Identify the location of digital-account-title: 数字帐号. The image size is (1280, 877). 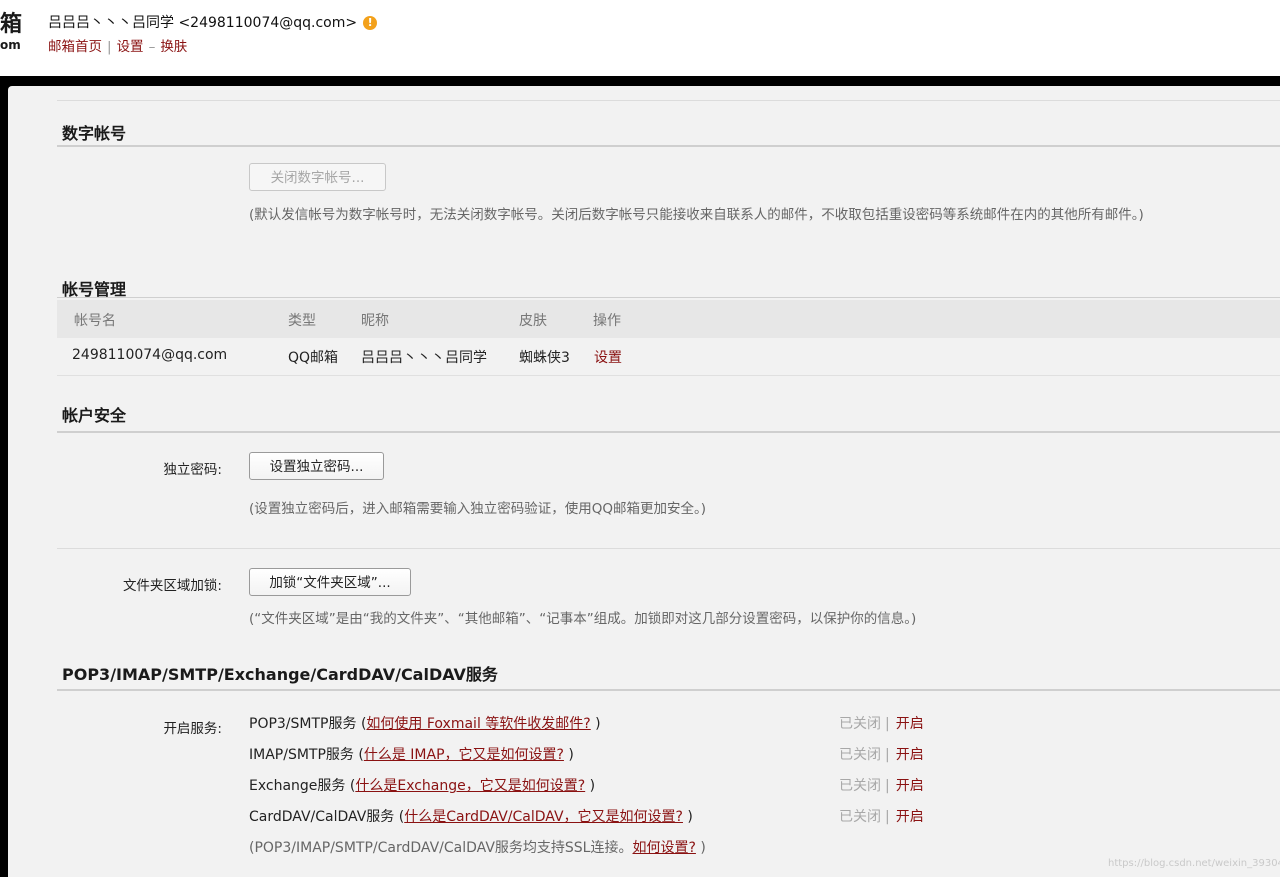
(94, 133).